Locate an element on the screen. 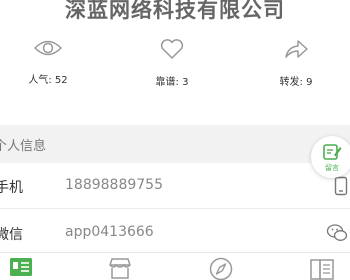  eye-icon is located at coordinates (48, 48).